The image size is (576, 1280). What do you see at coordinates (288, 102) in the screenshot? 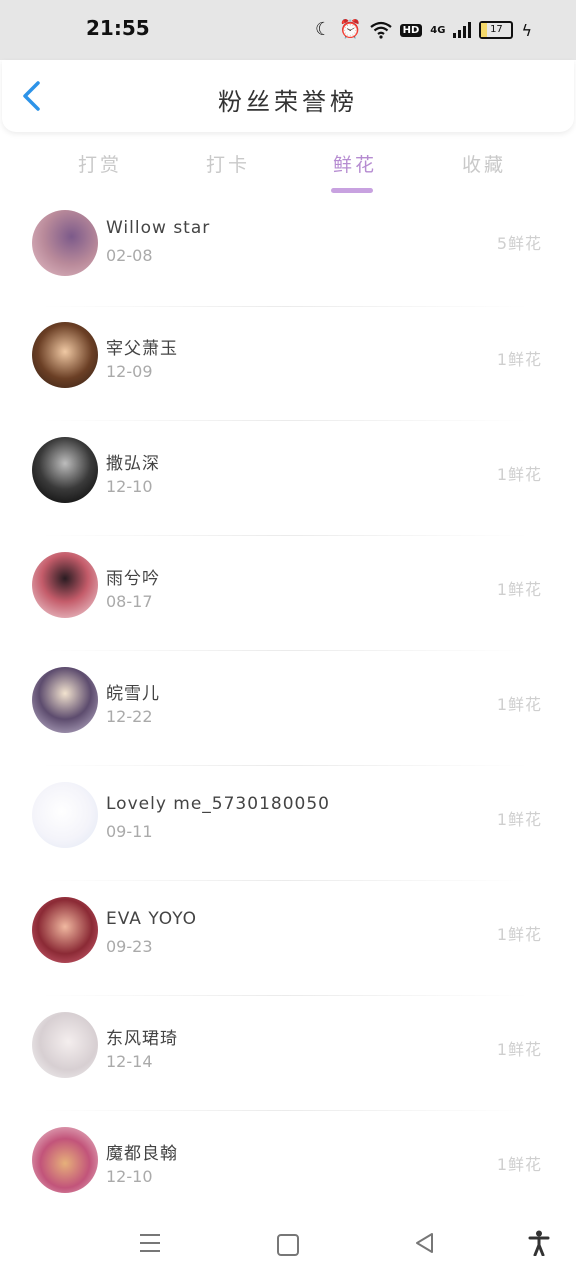
I see `page-title: 粉丝荣誉榜` at bounding box center [288, 102].